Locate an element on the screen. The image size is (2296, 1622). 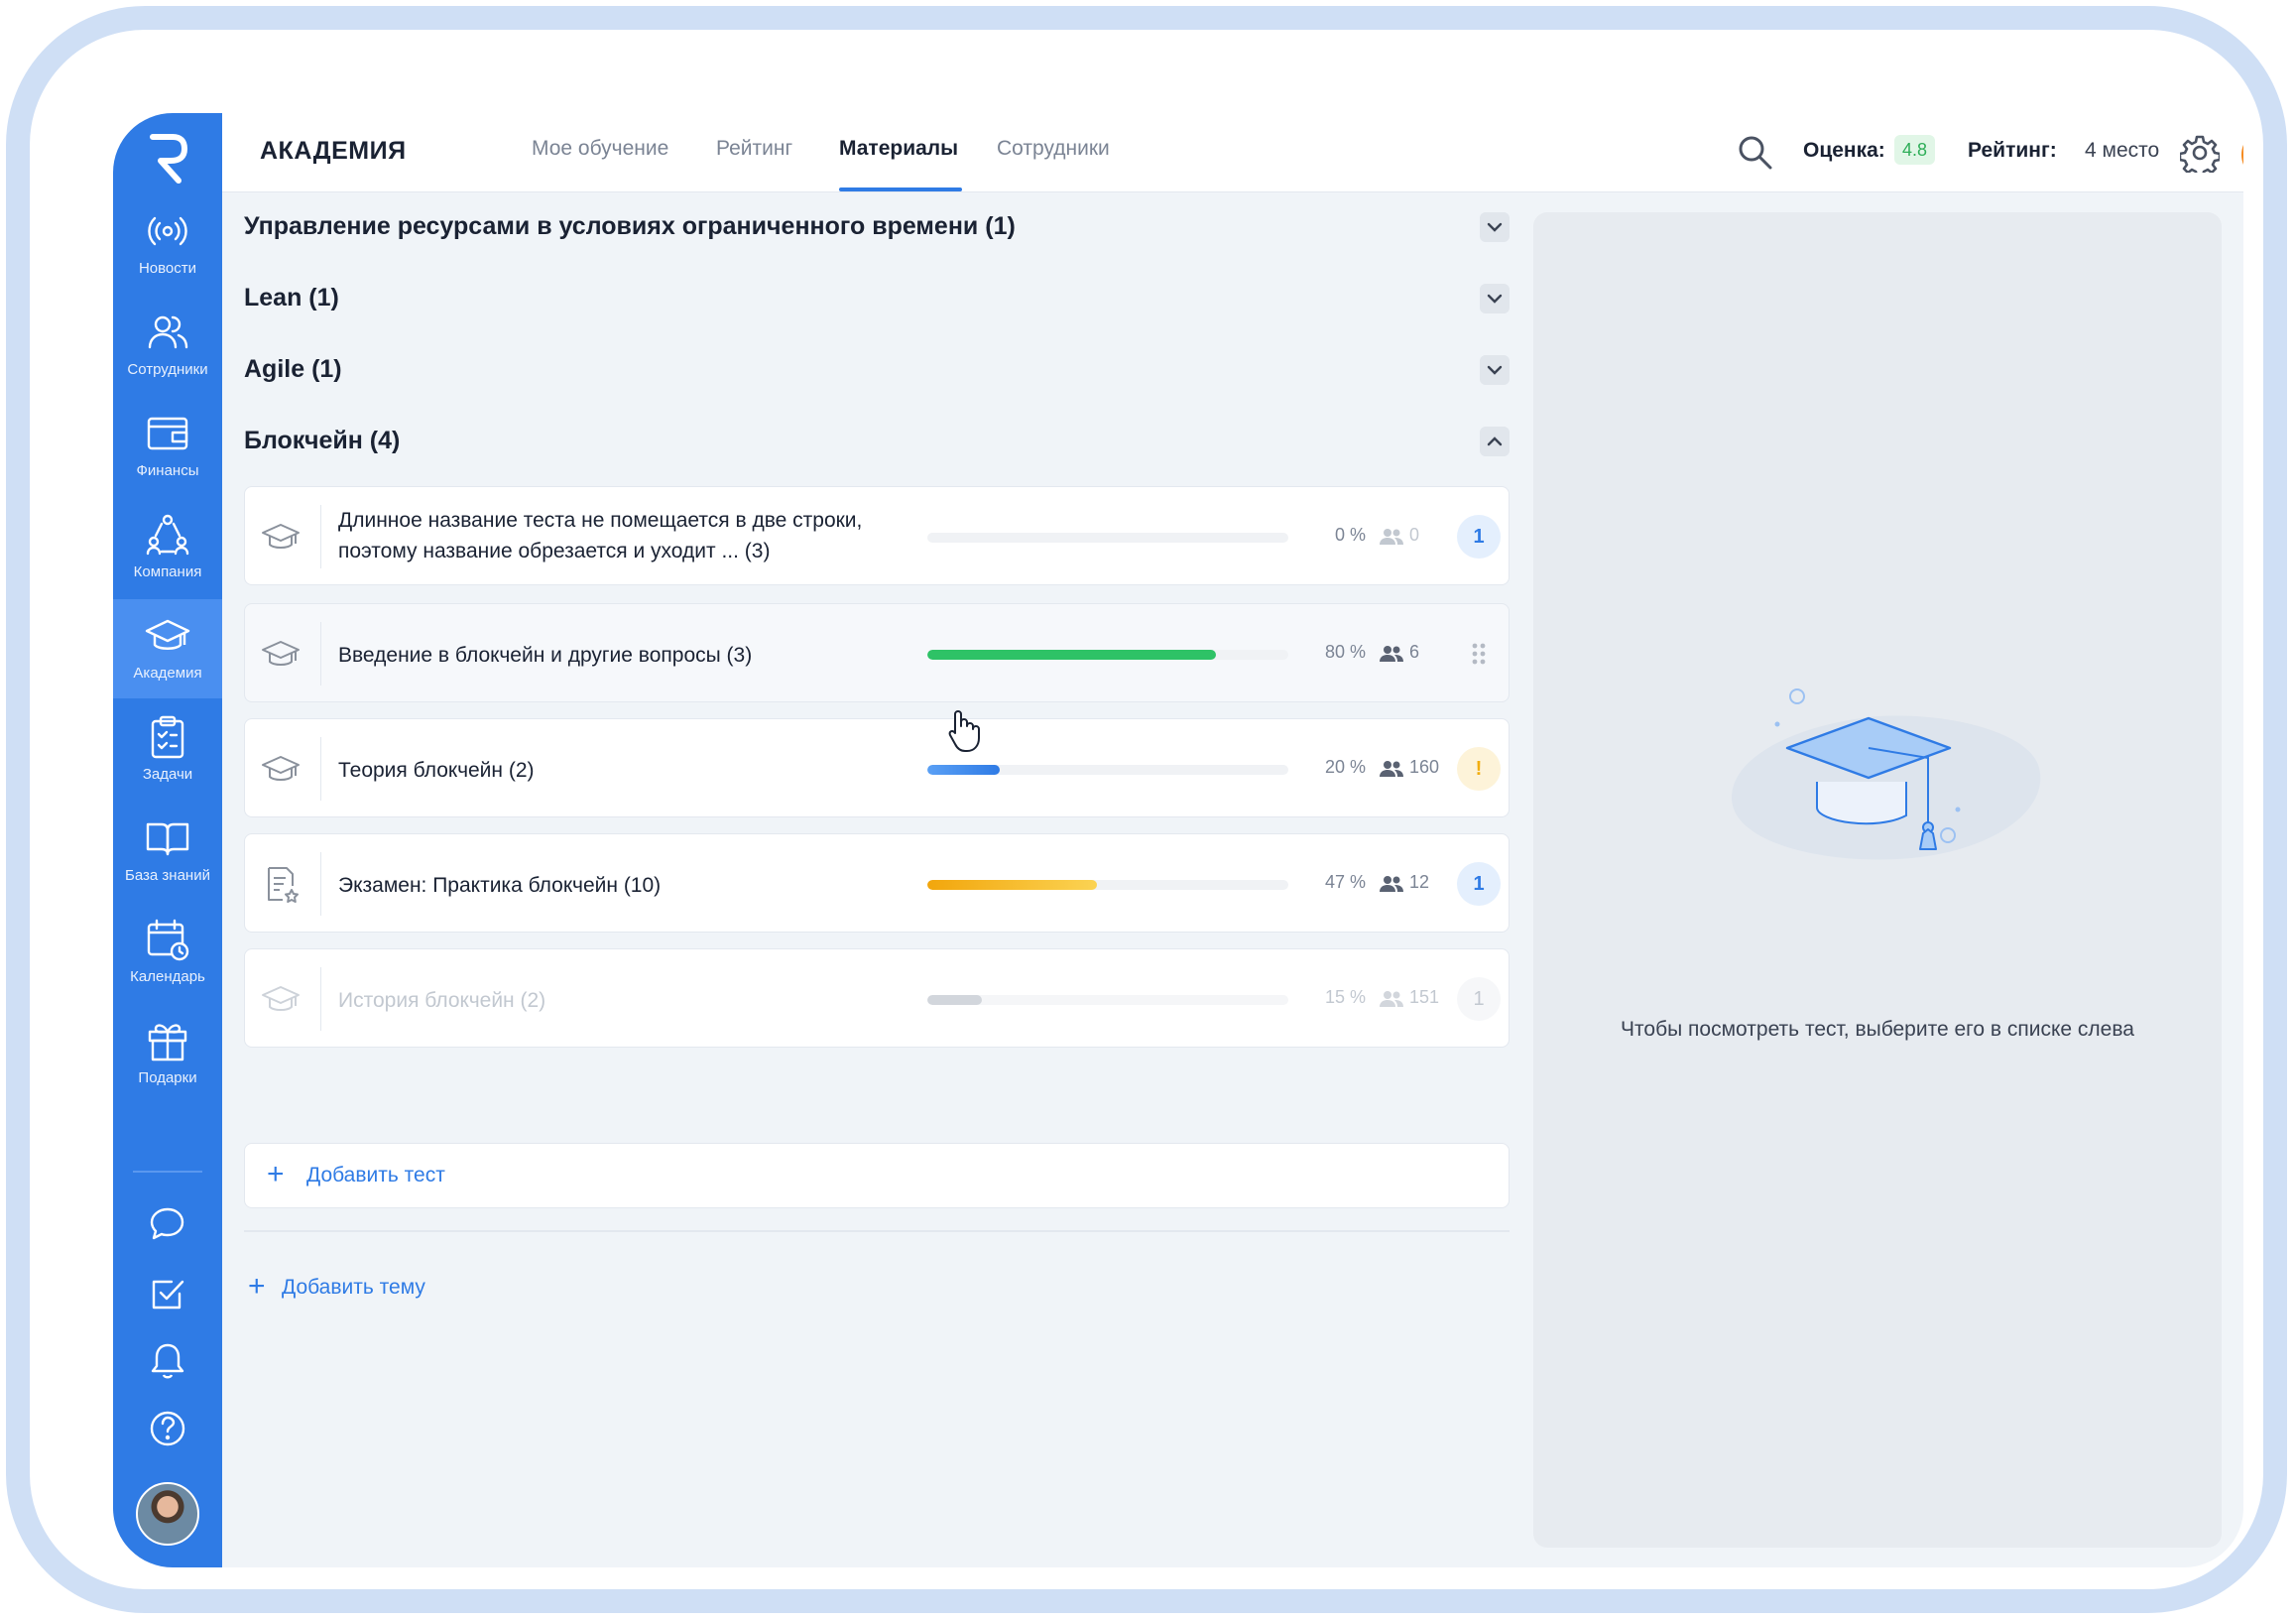
graduation-cap-illustration-icon is located at coordinates (1886, 774).